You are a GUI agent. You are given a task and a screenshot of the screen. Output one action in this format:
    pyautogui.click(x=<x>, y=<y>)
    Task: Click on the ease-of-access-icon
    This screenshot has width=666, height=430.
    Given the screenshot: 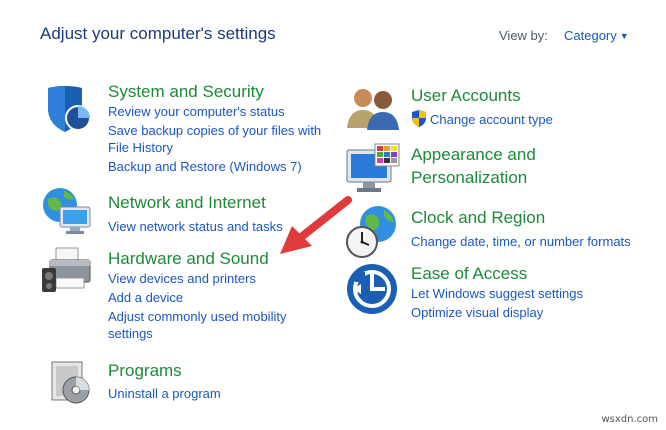 What is the action you would take?
    pyautogui.click(x=372, y=289)
    